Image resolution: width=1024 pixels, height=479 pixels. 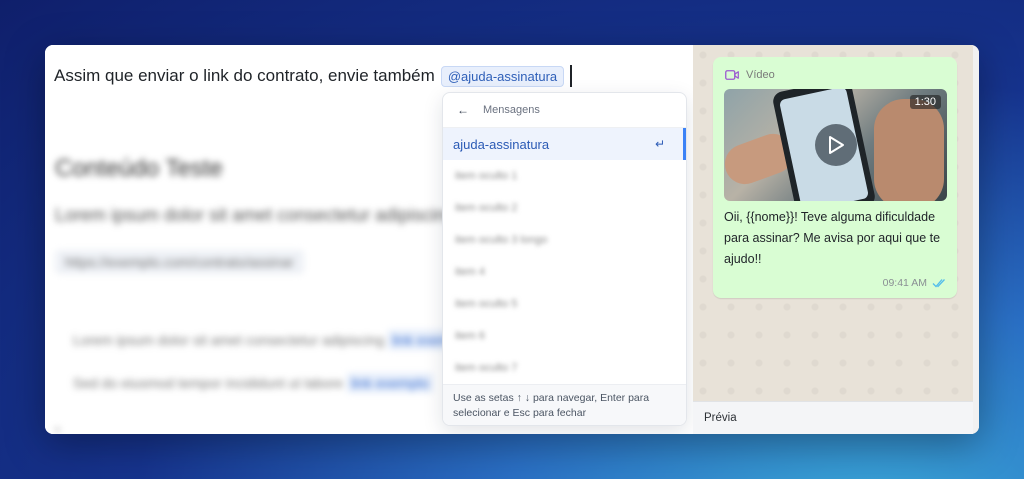 What do you see at coordinates (976, 239) in the screenshot?
I see `preview-scrollbar` at bounding box center [976, 239].